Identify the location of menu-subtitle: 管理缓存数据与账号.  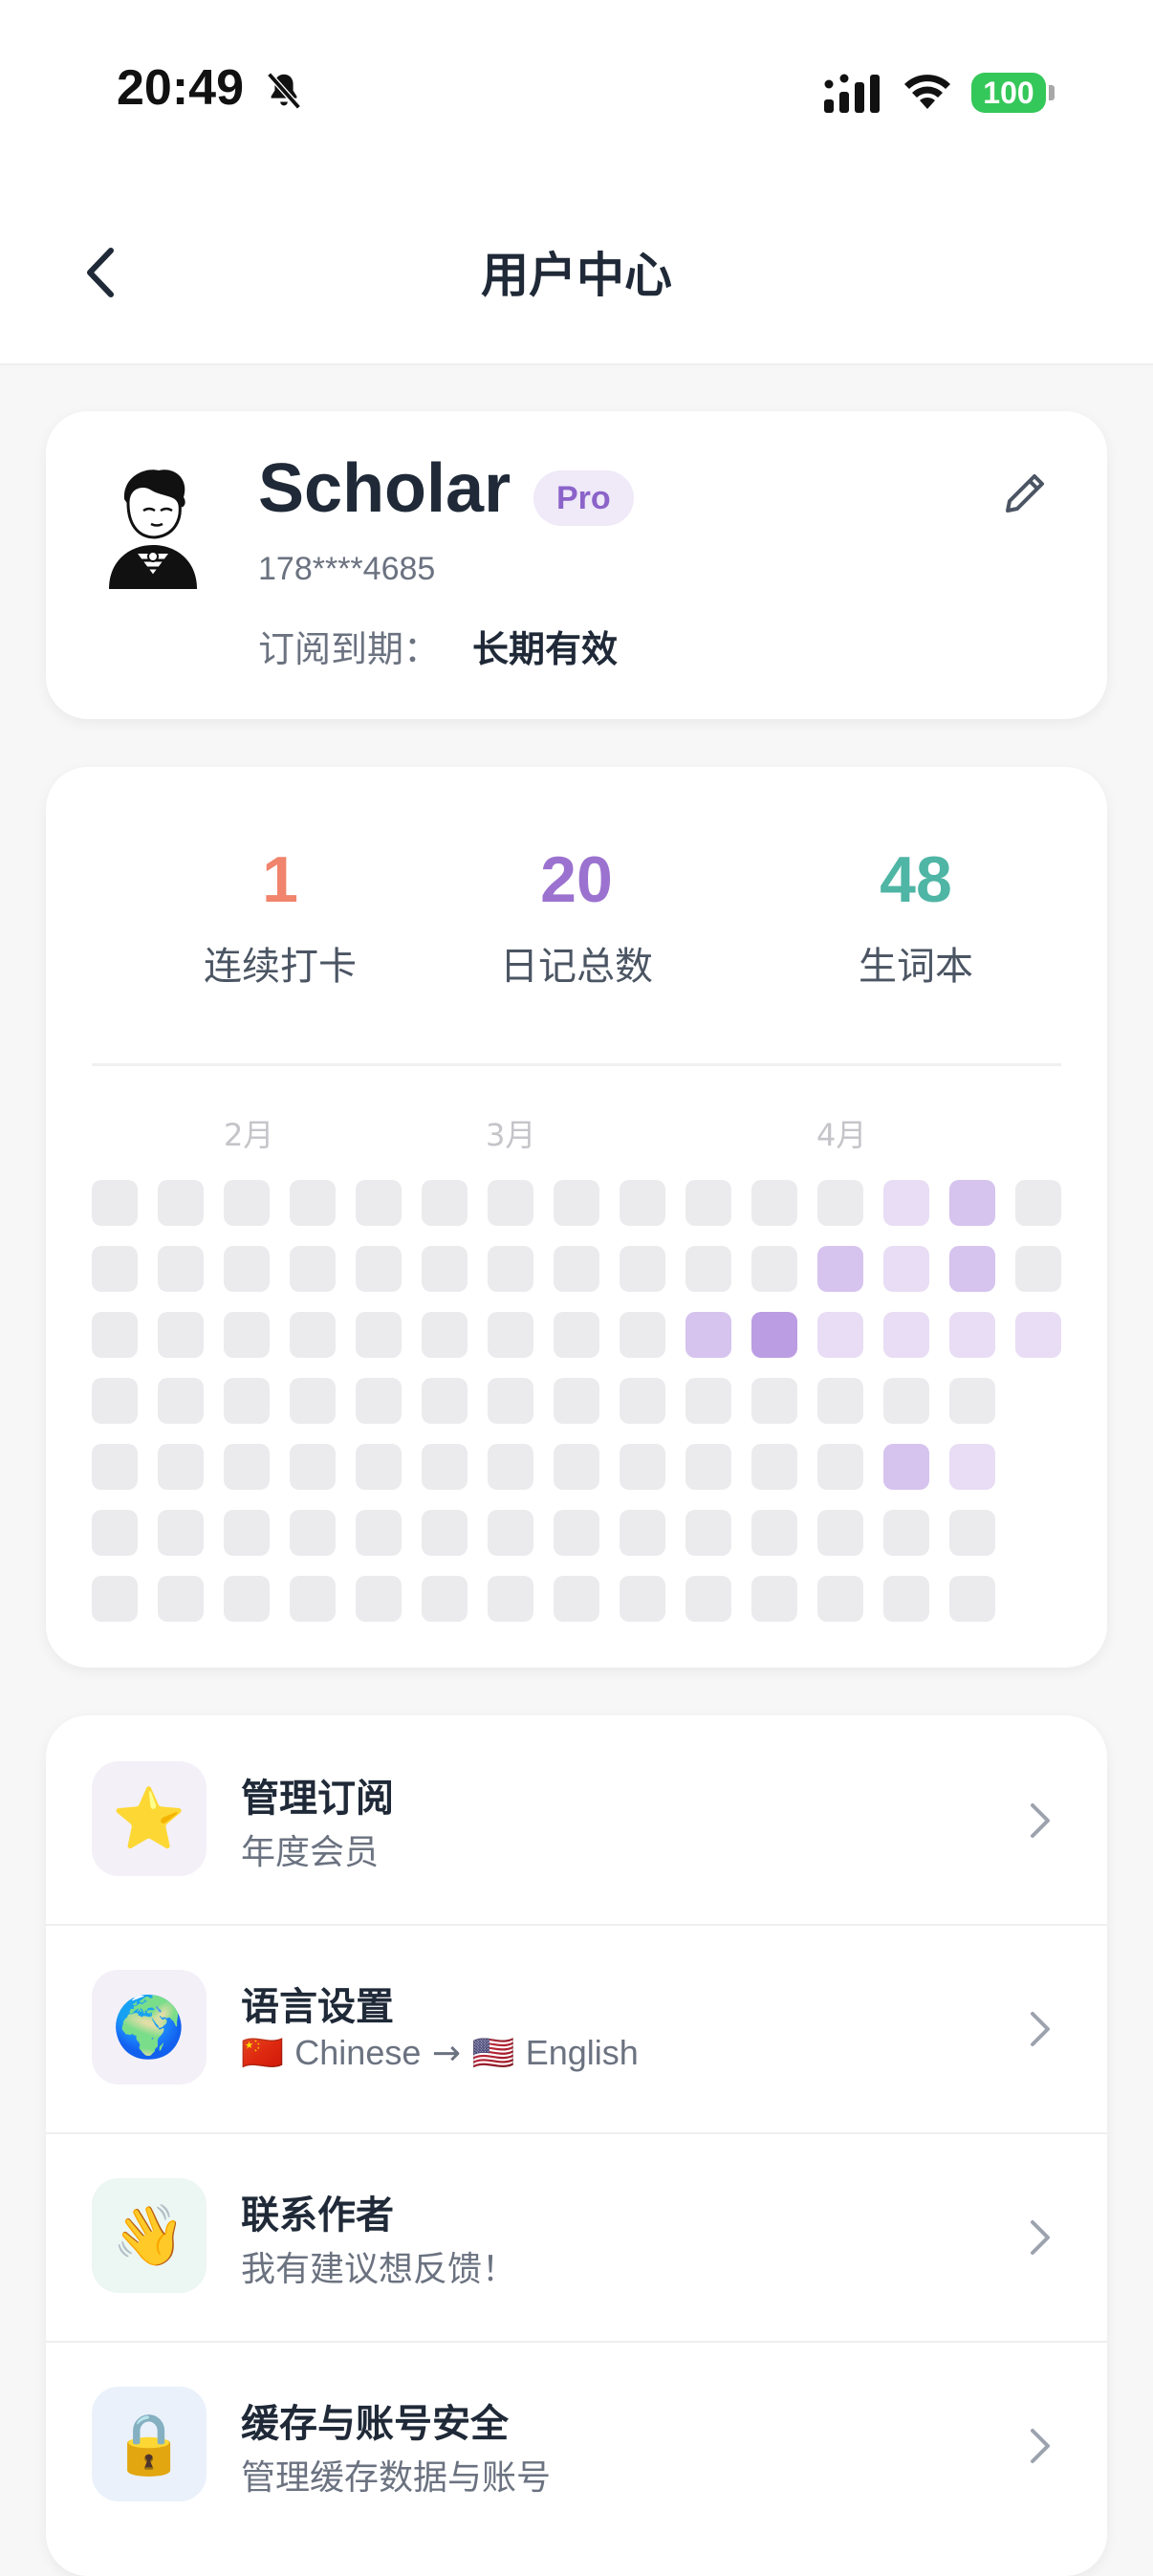
(396, 2478).